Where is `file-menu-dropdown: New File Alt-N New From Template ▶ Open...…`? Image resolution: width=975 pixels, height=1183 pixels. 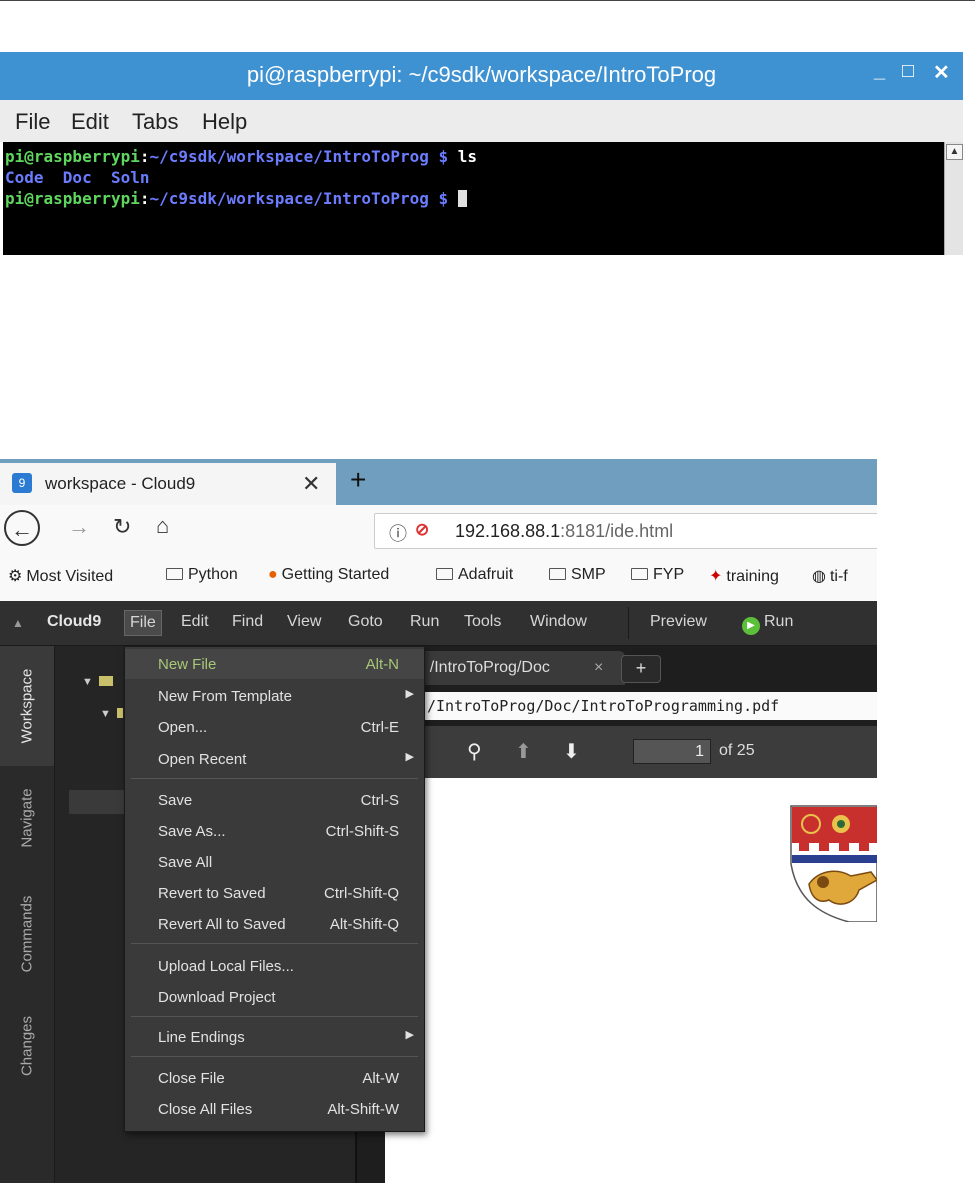 file-menu-dropdown: New File Alt-N New From Template ▶ Open...… is located at coordinates (274, 889).